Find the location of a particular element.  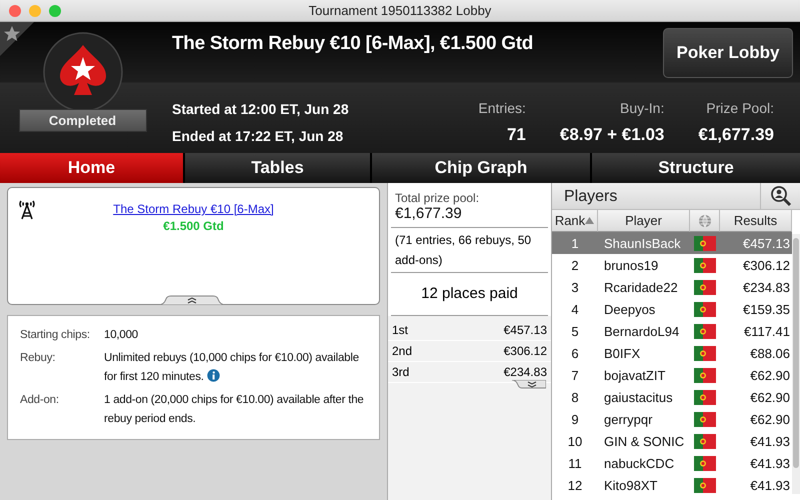

tab: Tables is located at coordinates (277, 168).